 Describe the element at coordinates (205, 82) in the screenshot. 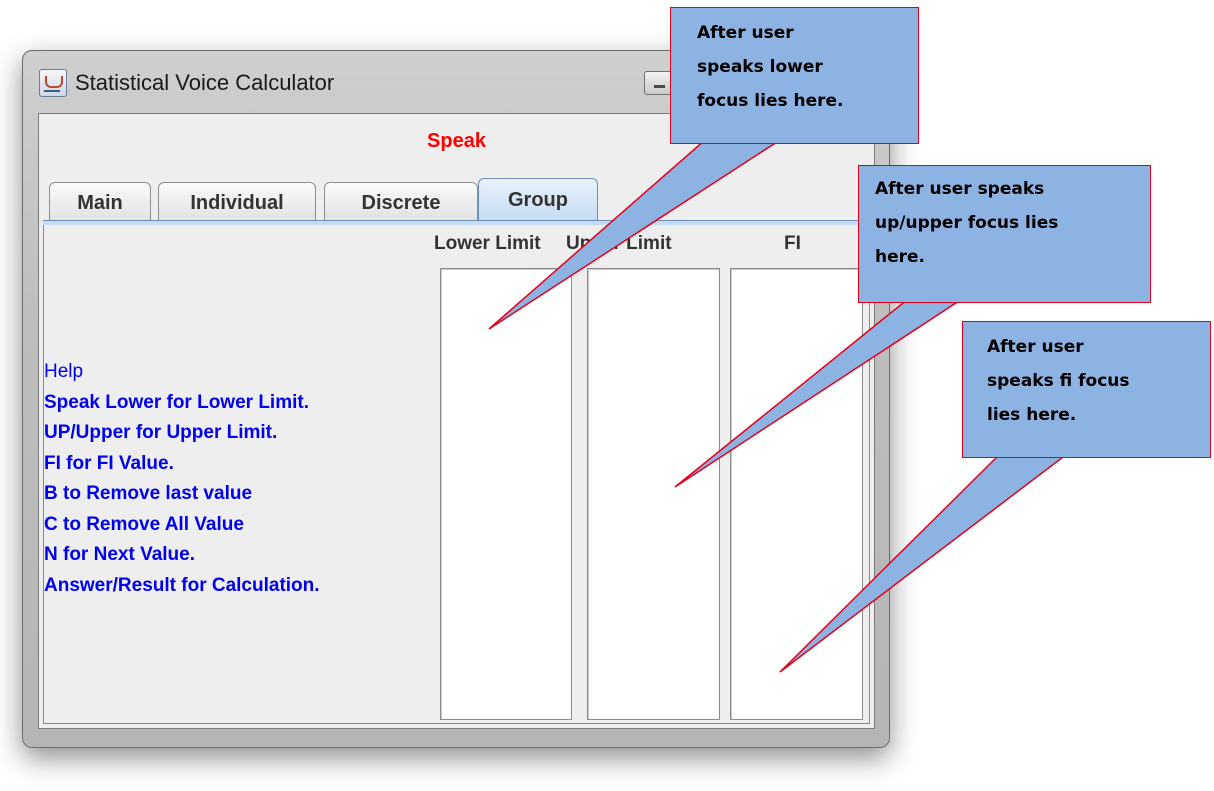

I see `window-title: Statistical Voice Calculator` at that location.